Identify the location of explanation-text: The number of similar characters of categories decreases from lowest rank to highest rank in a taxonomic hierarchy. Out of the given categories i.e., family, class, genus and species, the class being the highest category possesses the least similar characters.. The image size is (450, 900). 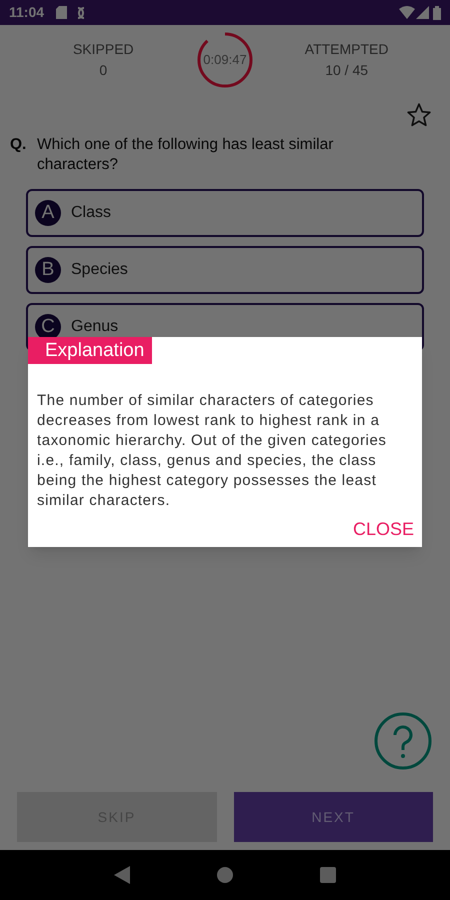
(212, 451).